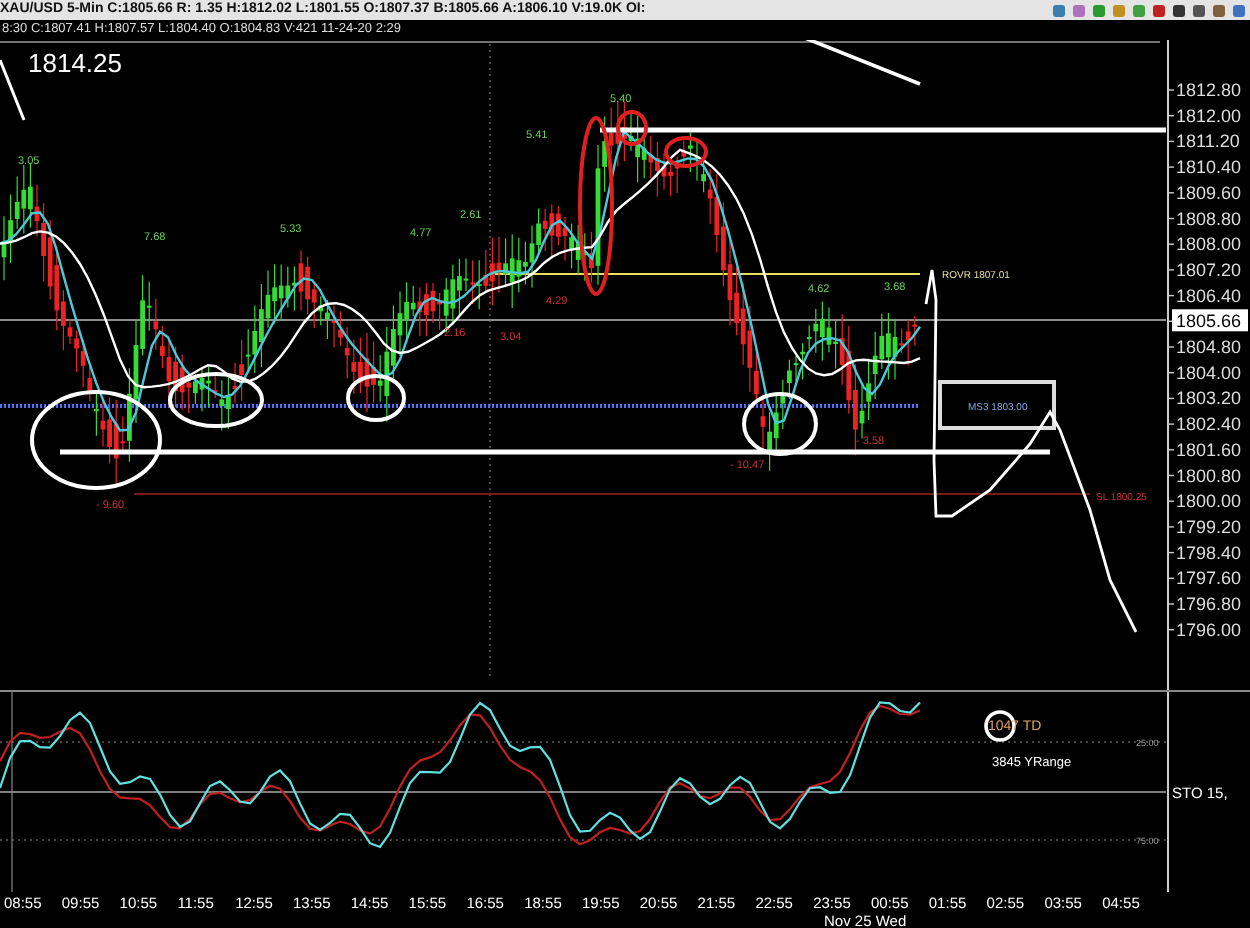  What do you see at coordinates (1209, 115) in the screenshot?
I see `price-tick: 1812.00` at bounding box center [1209, 115].